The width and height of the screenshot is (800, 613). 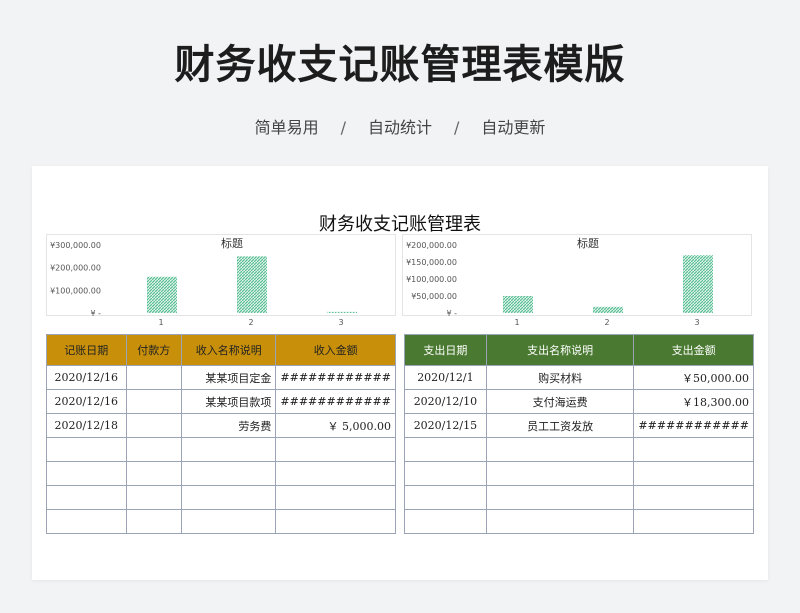 I want to click on expense-chart-title: 标题, so click(x=588, y=243).